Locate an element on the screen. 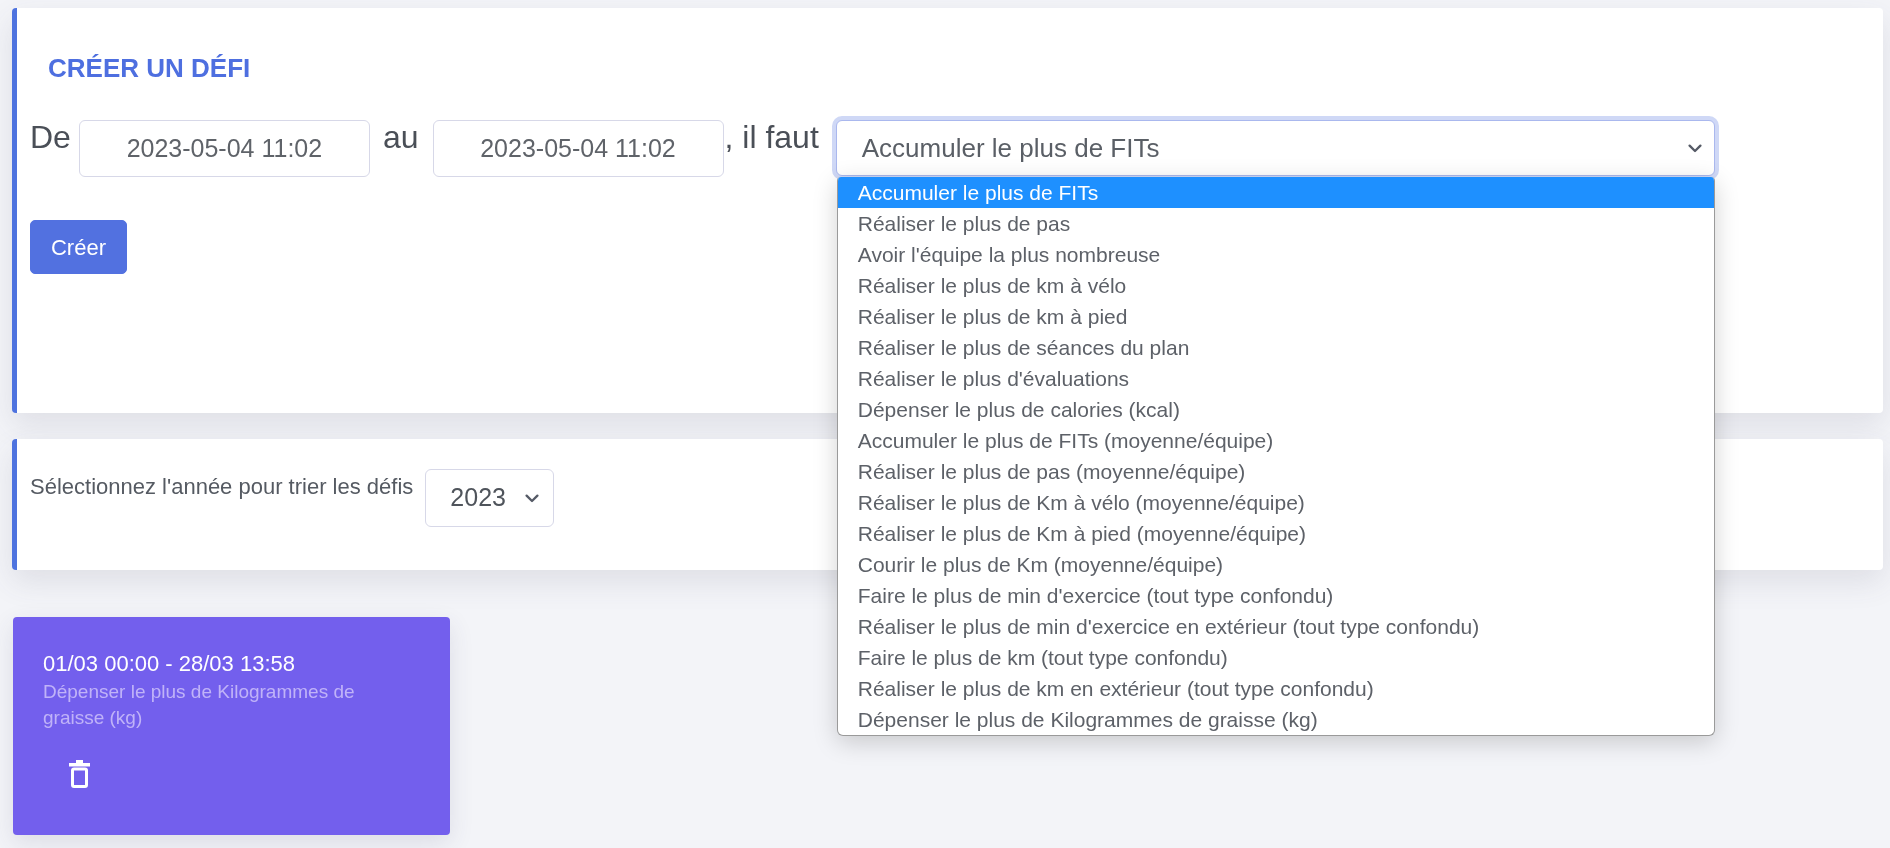 The height and width of the screenshot is (848, 1890). challenge-dates: 01/03 00:00 - 28/03 13:58 is located at coordinates (169, 664).